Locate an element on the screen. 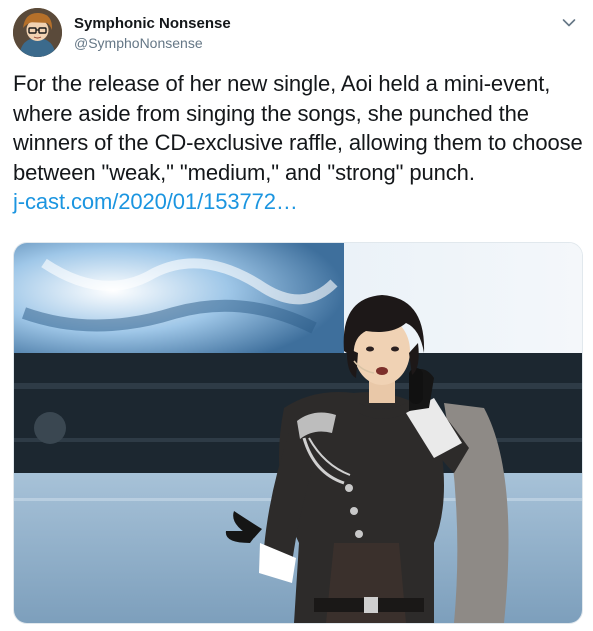 The width and height of the screenshot is (593, 631). author-names: Symphonic Nonsense @SymphoNonsense is located at coordinates (152, 33).